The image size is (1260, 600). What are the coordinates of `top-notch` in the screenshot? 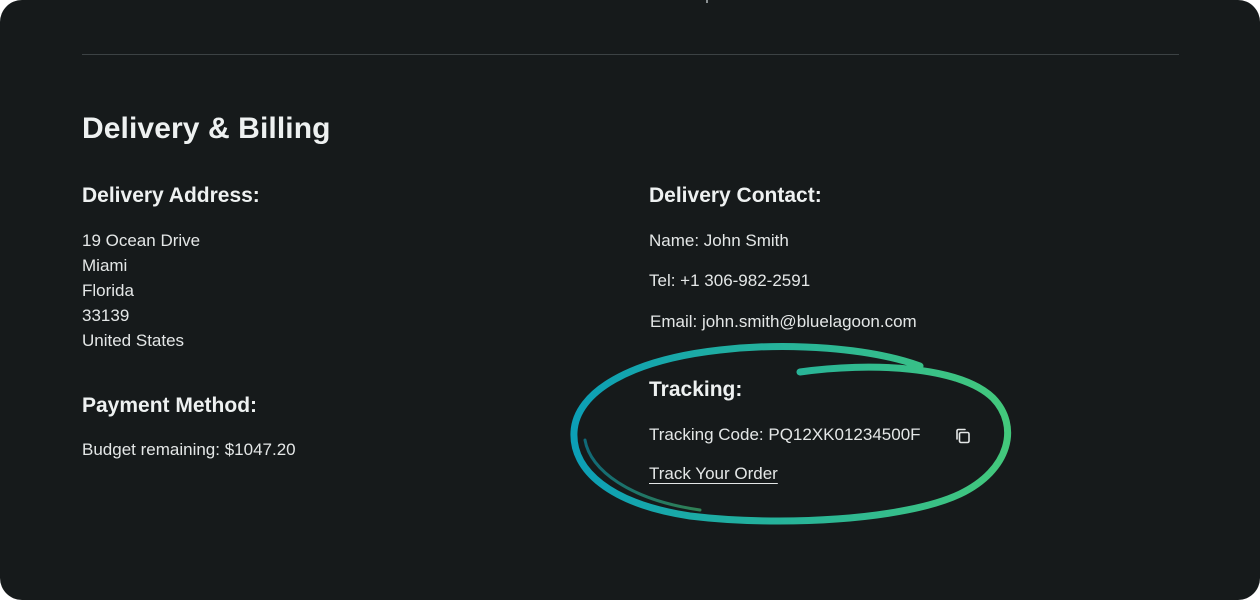 It's located at (707, 1).